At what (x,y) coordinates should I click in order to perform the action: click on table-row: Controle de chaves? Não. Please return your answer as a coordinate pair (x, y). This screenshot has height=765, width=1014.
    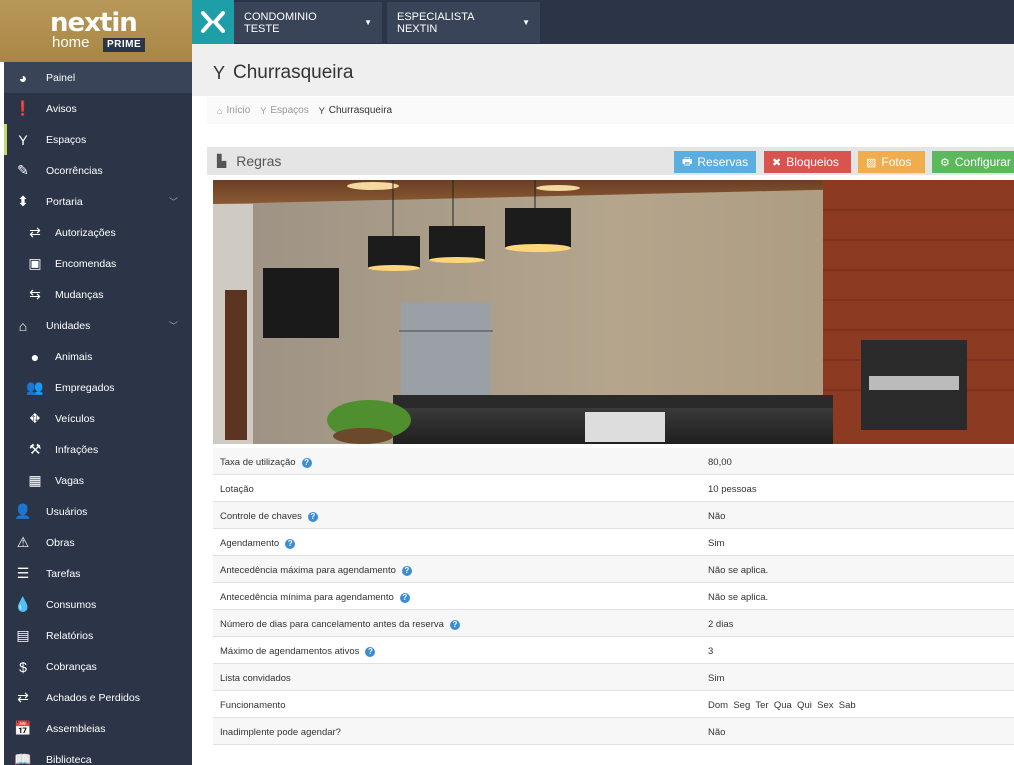
    Looking at the image, I should click on (613, 515).